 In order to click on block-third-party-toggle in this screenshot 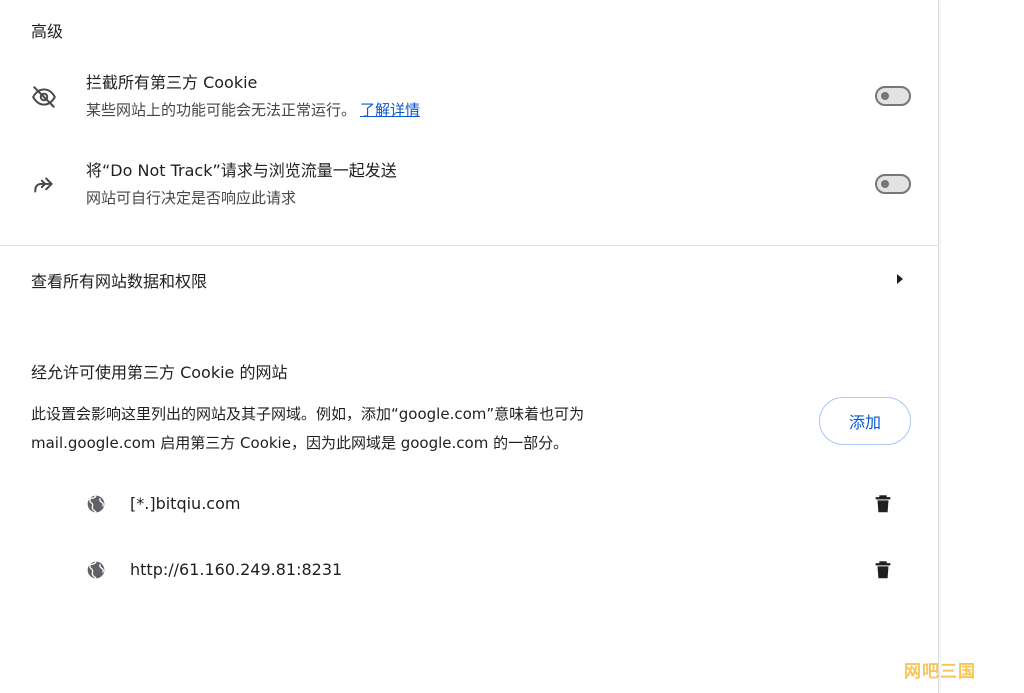, I will do `click(893, 96)`.